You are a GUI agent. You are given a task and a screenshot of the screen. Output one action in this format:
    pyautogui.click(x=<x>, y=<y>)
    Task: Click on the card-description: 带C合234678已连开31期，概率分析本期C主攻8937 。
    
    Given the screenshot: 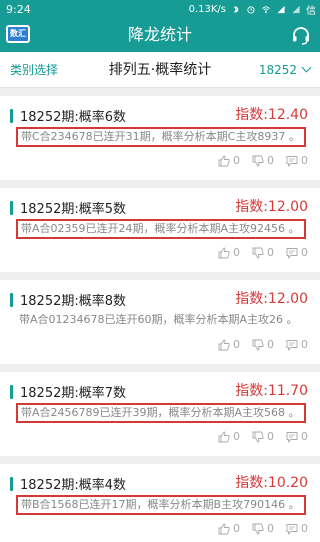 What is the action you would take?
    pyautogui.click(x=161, y=137)
    